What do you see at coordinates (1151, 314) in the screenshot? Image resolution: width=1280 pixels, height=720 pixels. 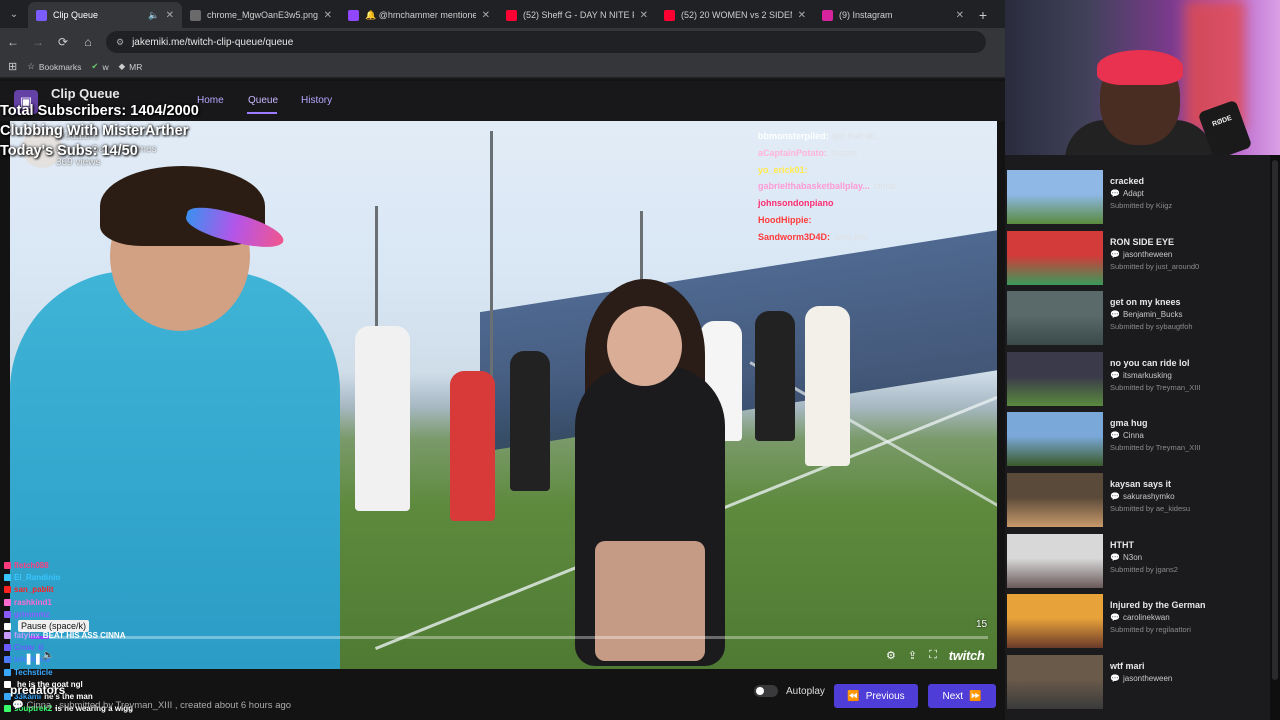 I see `queue-item-author: 💬 Benjamin_Bucks` at bounding box center [1151, 314].